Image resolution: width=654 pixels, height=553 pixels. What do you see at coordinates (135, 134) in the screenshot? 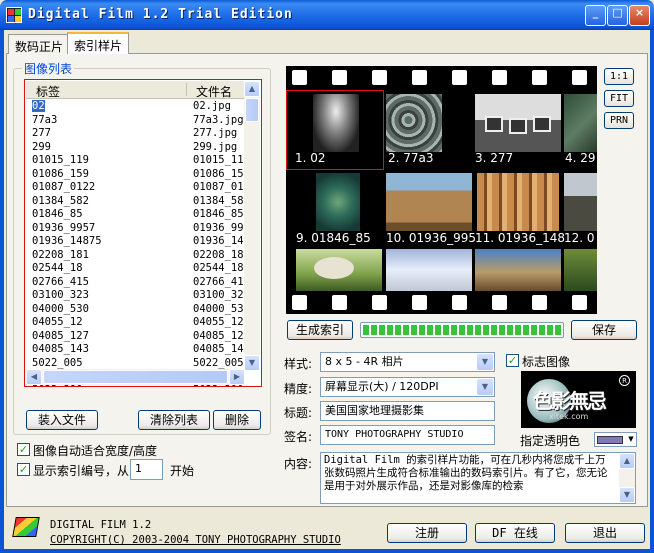
I see `list-item: 277 277.jpg` at bounding box center [135, 134].